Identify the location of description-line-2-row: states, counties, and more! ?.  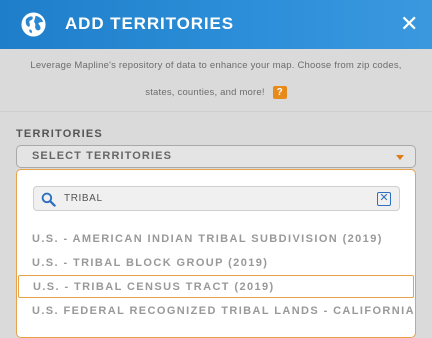
(216, 92).